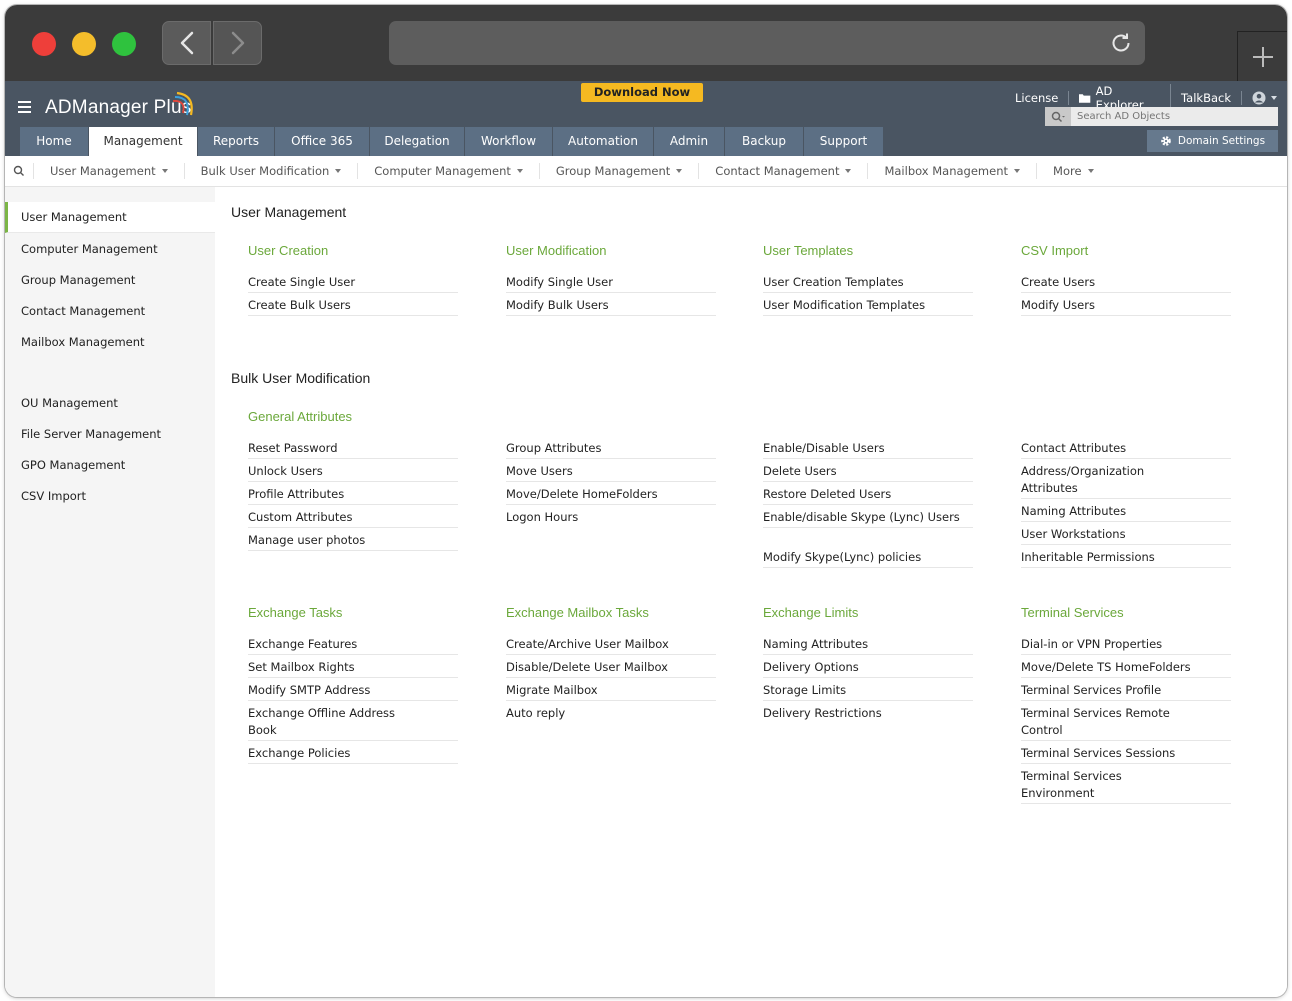  I want to click on tab-support: Support, so click(843, 141).